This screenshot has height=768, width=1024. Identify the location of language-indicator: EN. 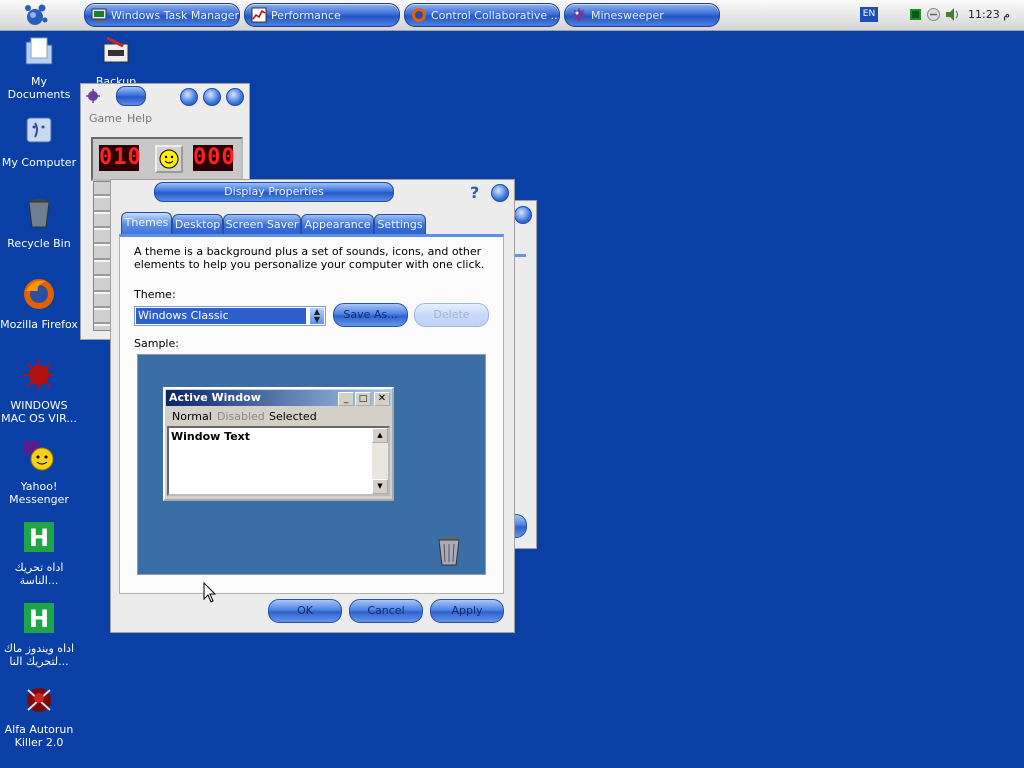
(869, 14).